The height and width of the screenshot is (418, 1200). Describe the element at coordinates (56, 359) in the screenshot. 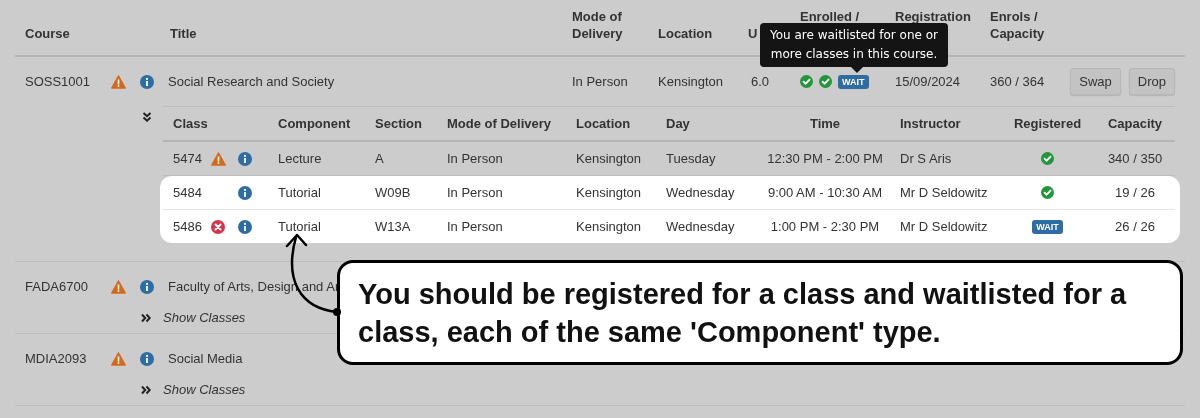

I see `course-code: MDIA2093` at that location.